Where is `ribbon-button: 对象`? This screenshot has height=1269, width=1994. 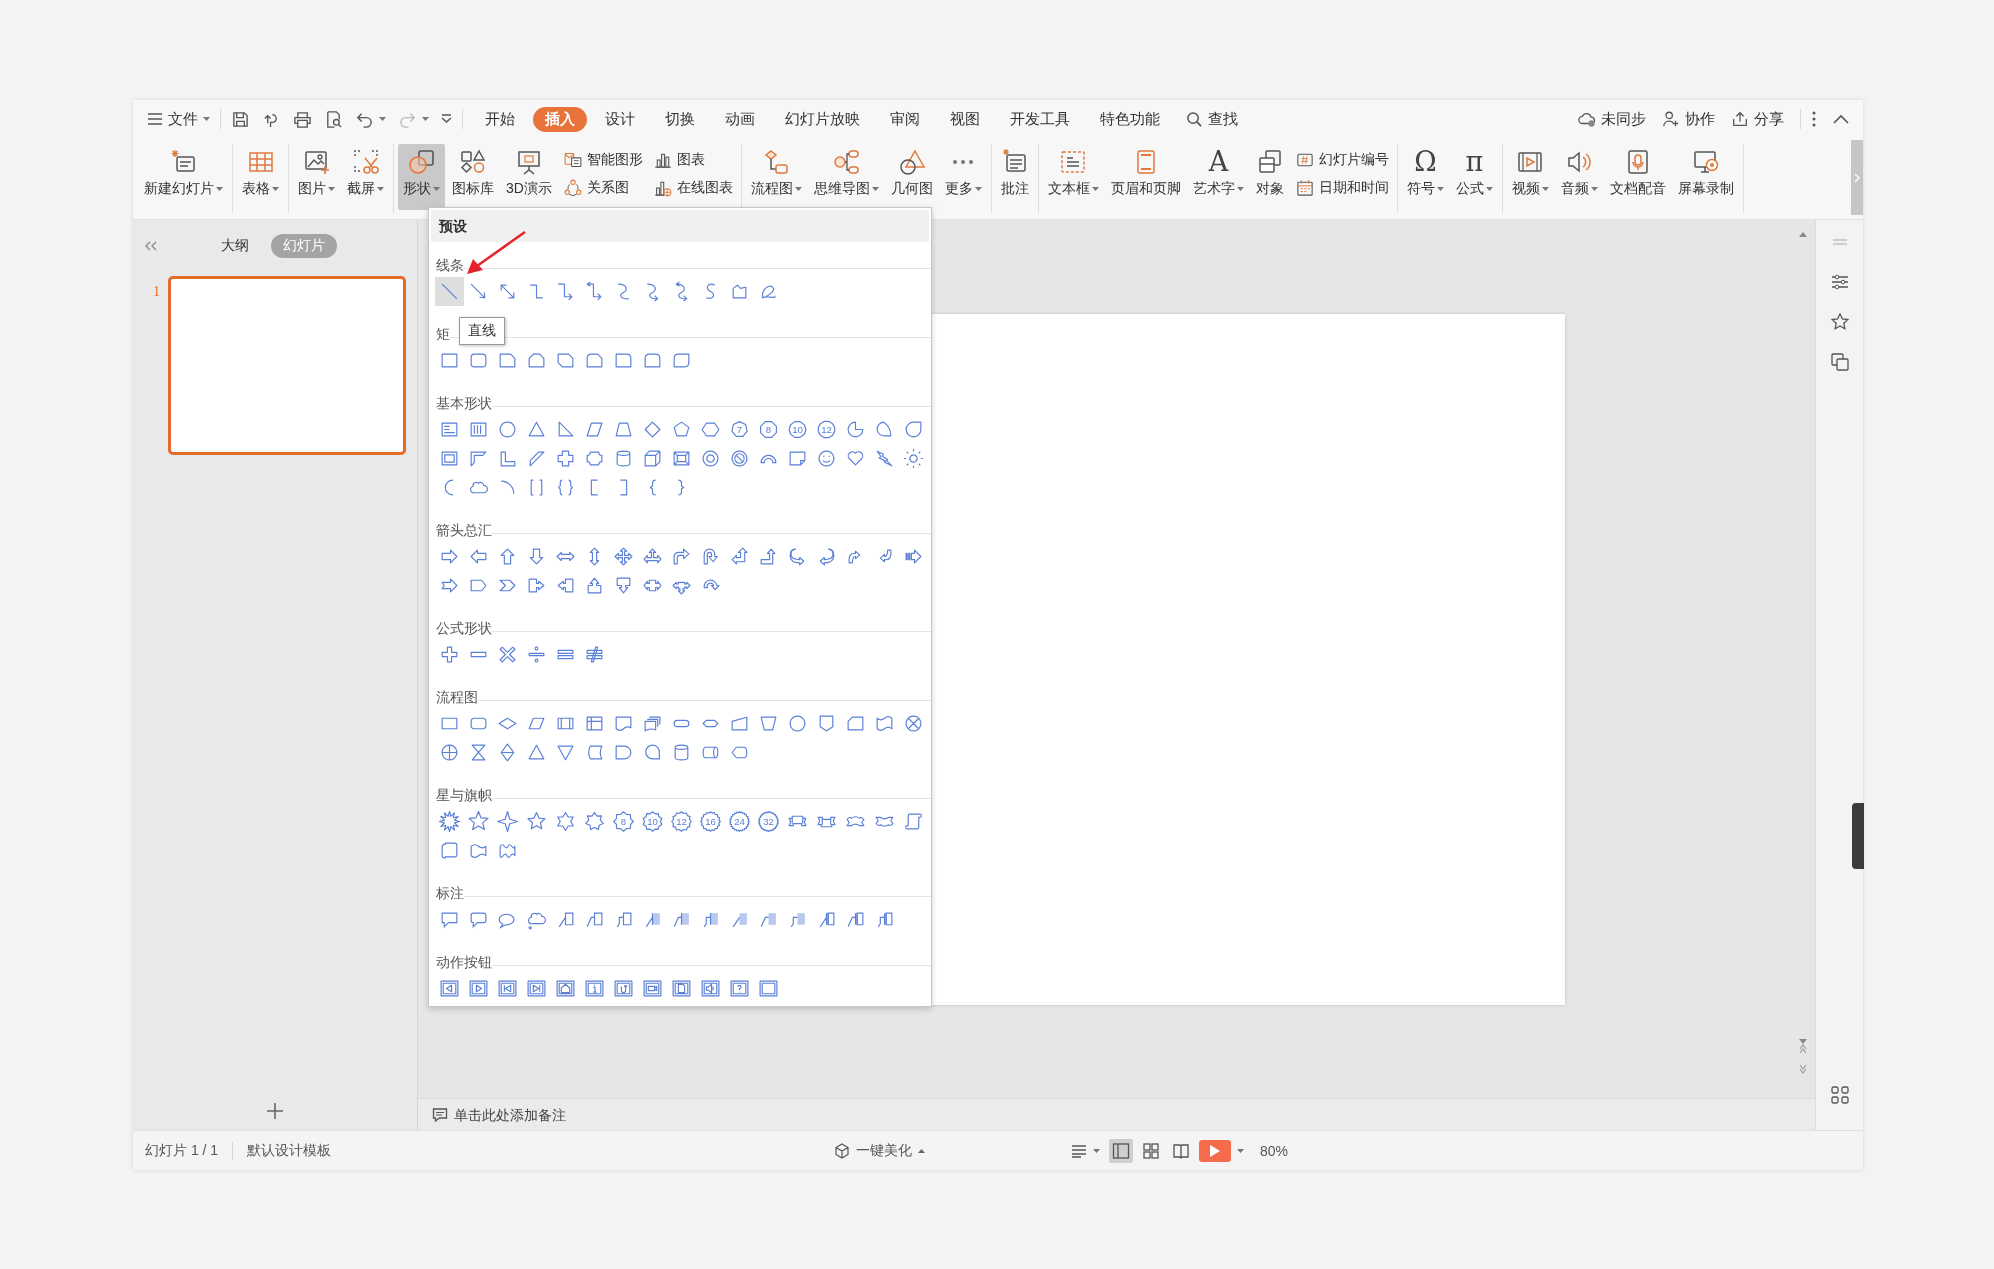
ribbon-button: 对象 is located at coordinates (1269, 177).